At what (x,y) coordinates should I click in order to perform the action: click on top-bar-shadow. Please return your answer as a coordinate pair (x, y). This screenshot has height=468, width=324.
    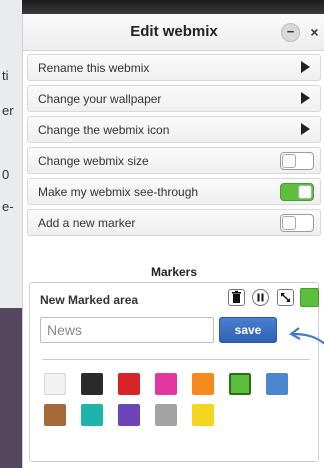
    Looking at the image, I should click on (173, 7).